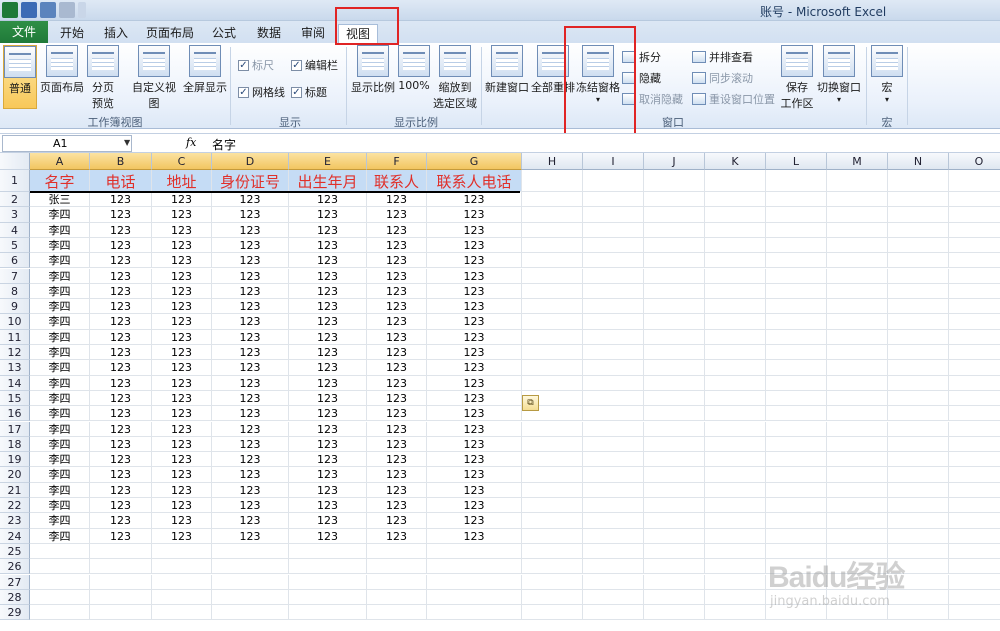 The height and width of the screenshot is (631, 1000). What do you see at coordinates (121, 181) in the screenshot?
I see `header-cell: 电话` at bounding box center [121, 181].